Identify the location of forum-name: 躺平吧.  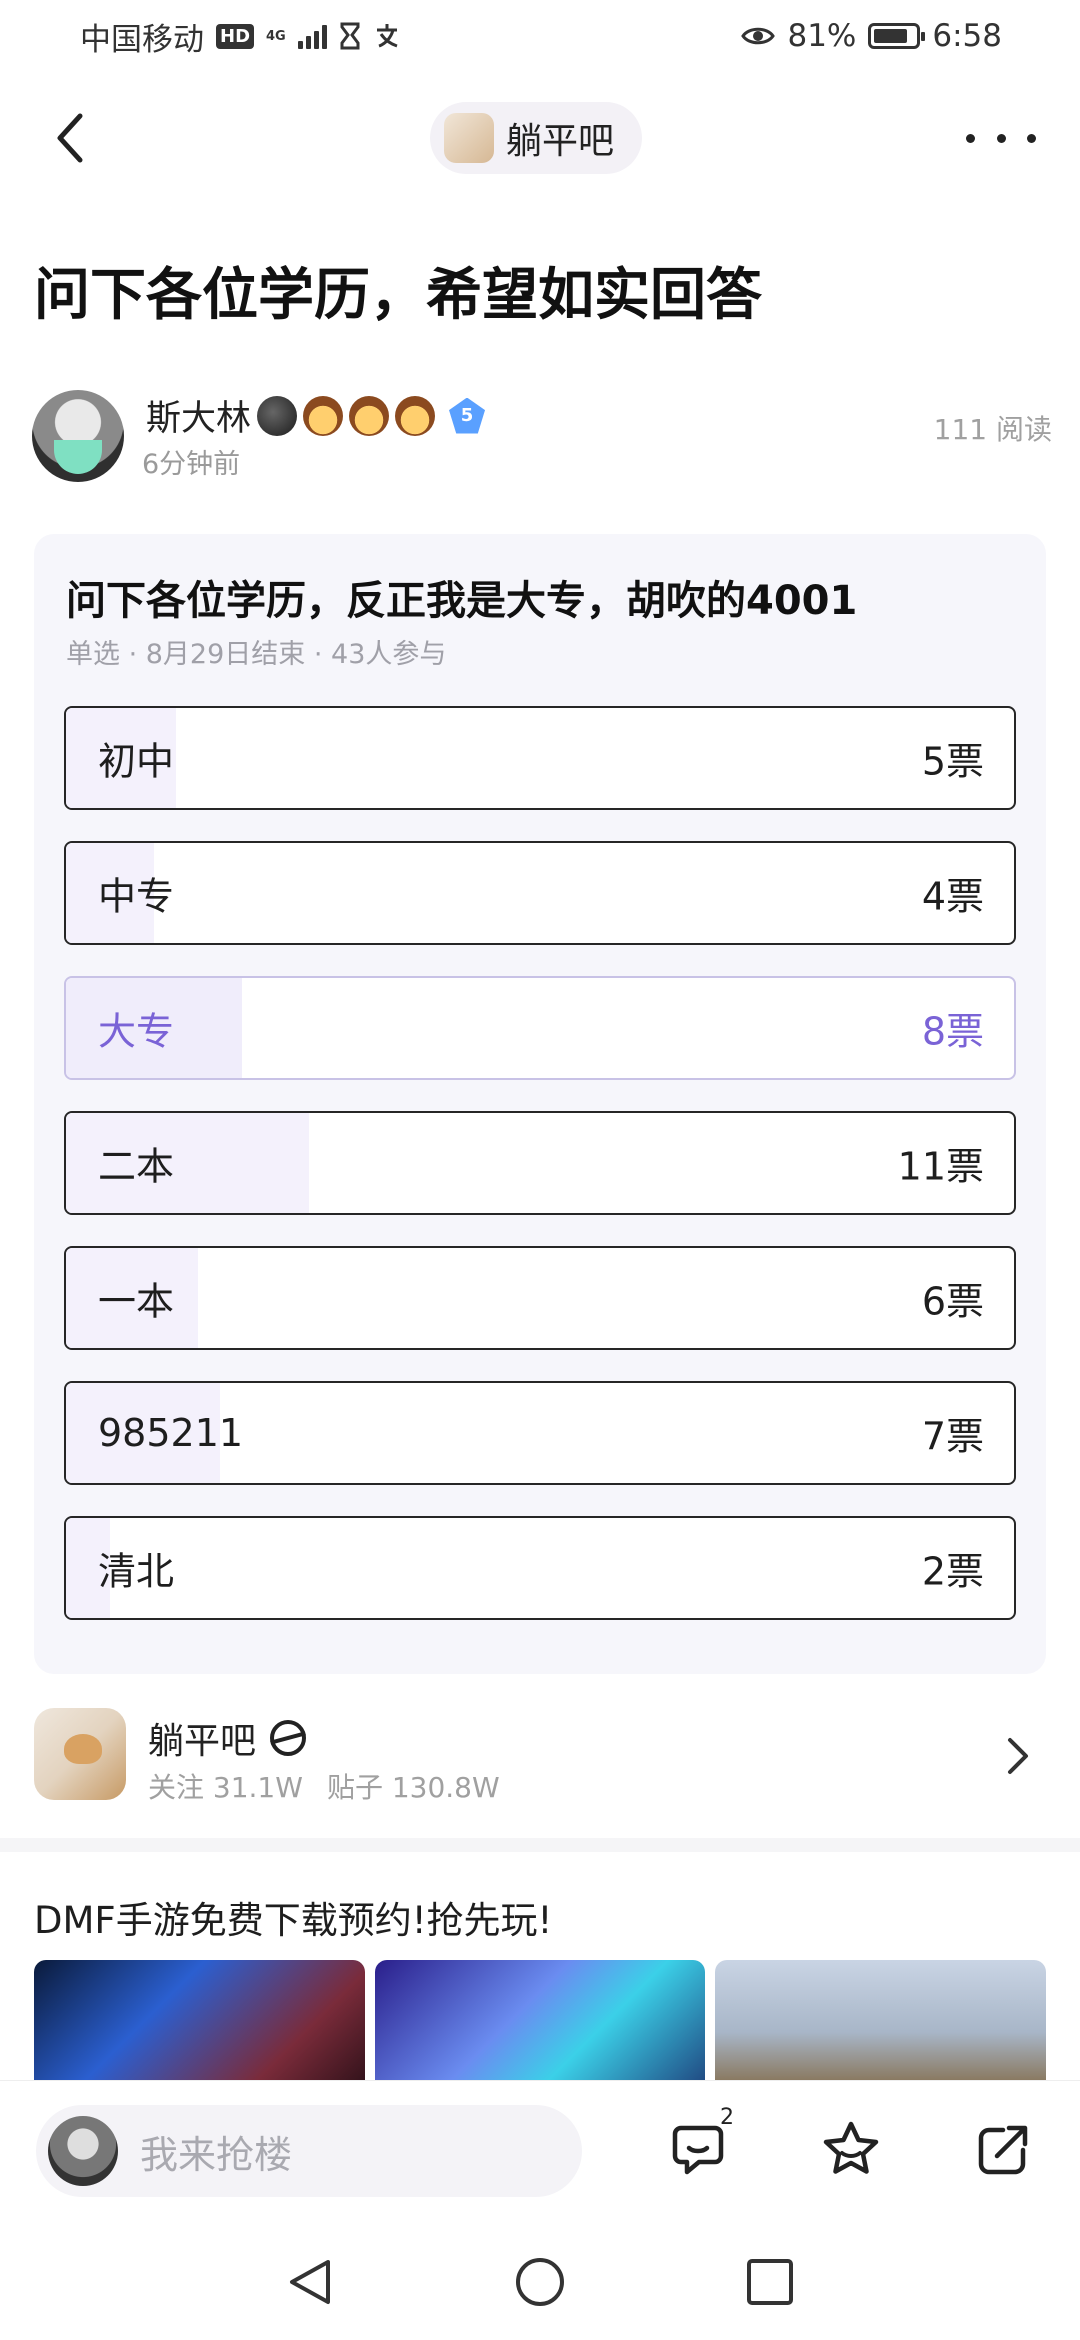
(202, 1741).